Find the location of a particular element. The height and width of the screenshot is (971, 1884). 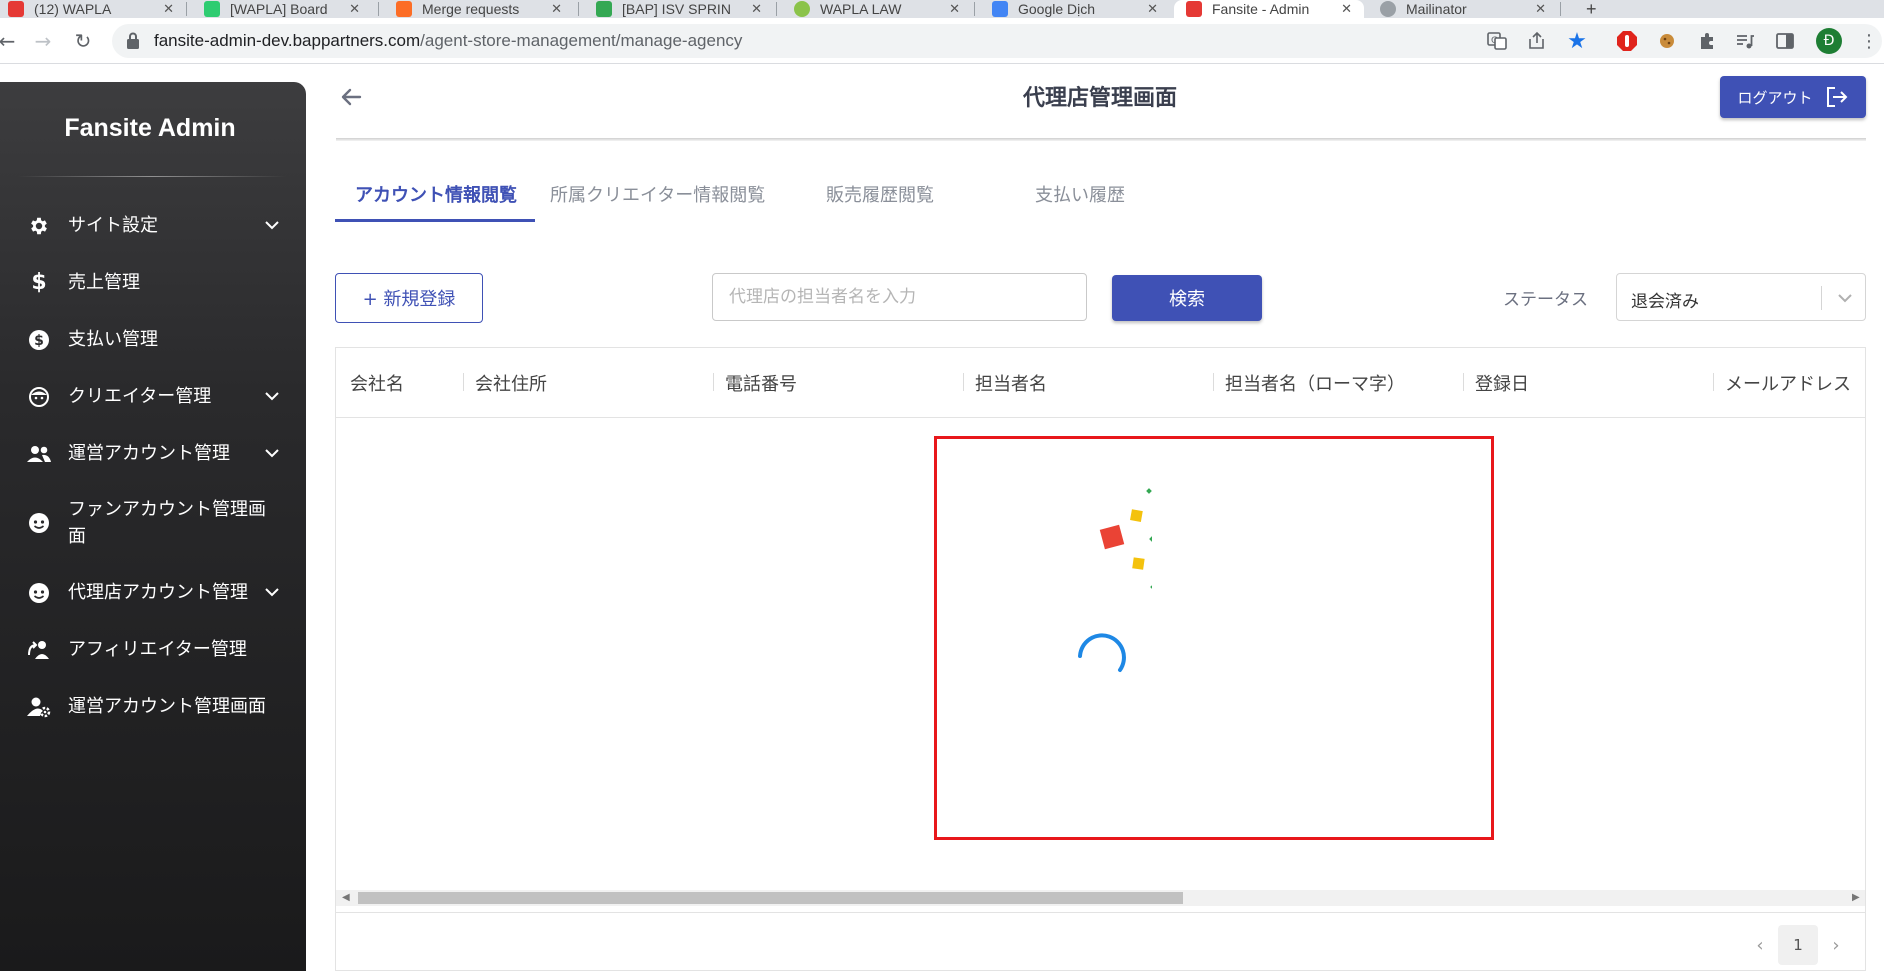

side-panel-icon is located at coordinates (1785, 41).